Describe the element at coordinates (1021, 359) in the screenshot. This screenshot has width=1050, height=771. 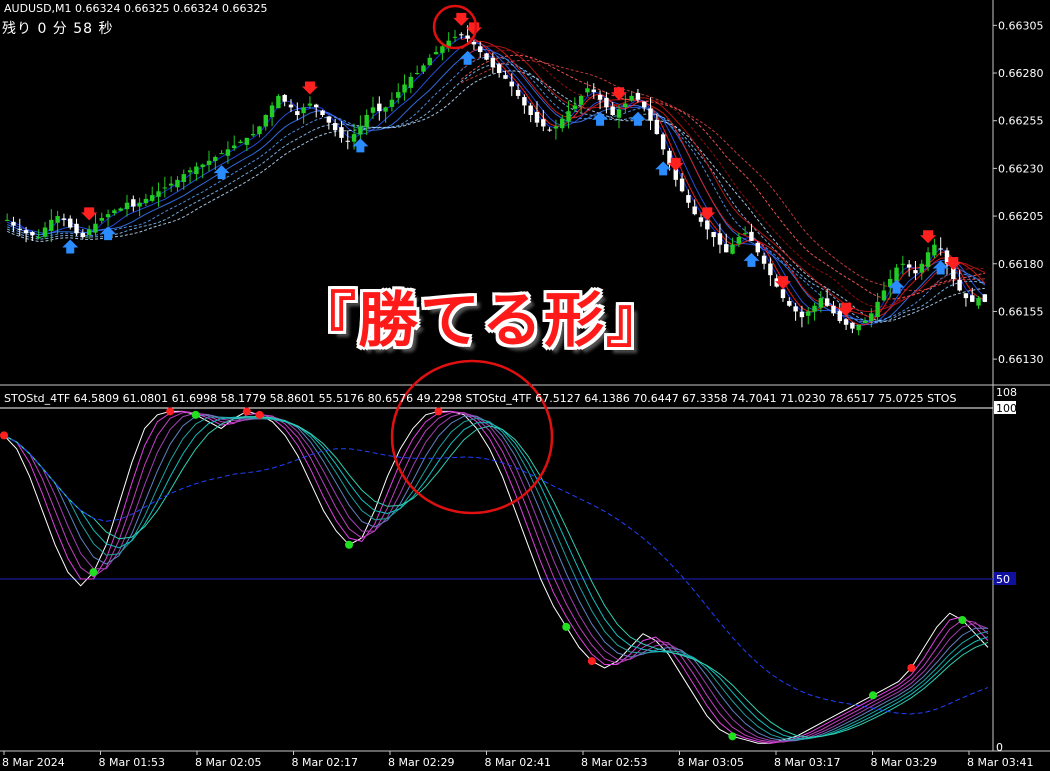
I see `price-tick-label: 0.66130` at that location.